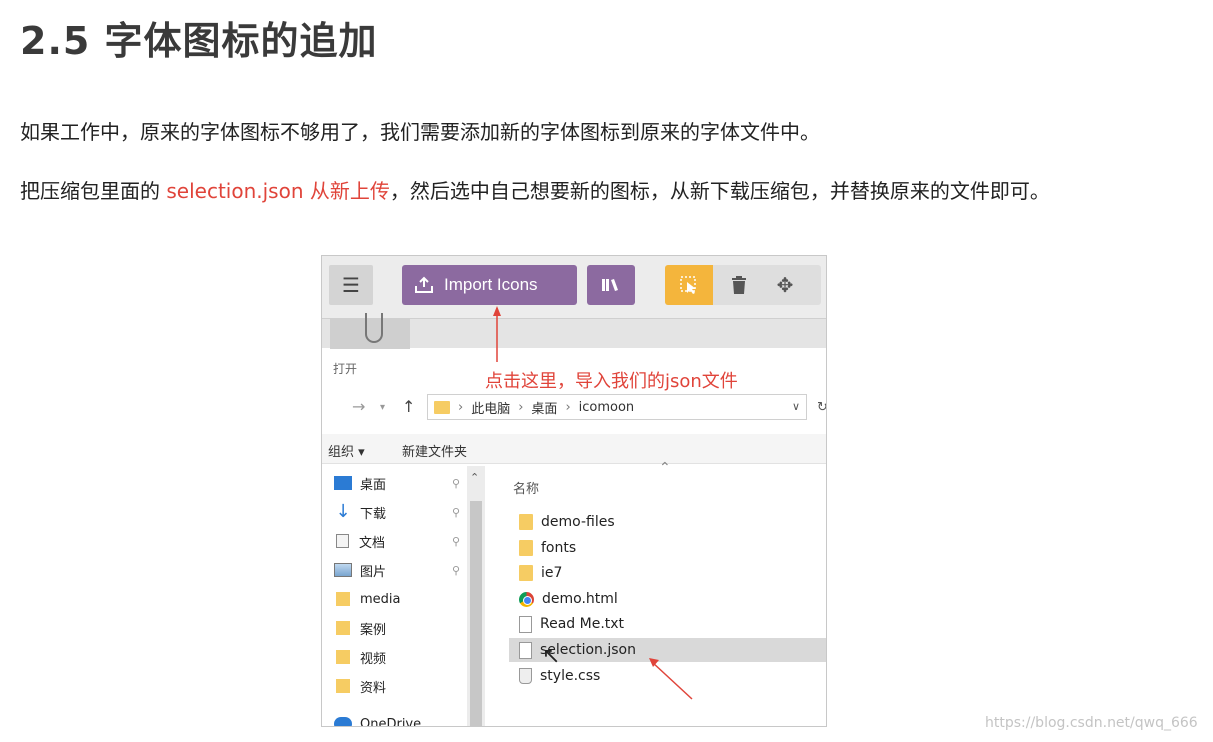  Describe the element at coordinates (343, 570) in the screenshot. I see `picture-icon` at that location.